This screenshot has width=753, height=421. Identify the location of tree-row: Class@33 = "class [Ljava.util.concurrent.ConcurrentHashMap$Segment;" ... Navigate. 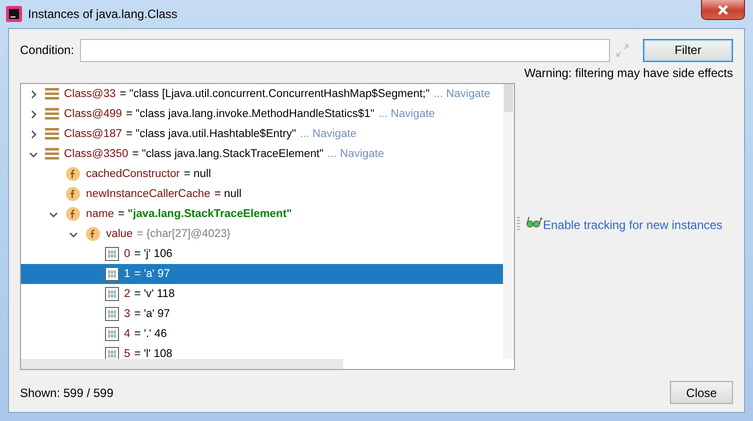
(262, 94).